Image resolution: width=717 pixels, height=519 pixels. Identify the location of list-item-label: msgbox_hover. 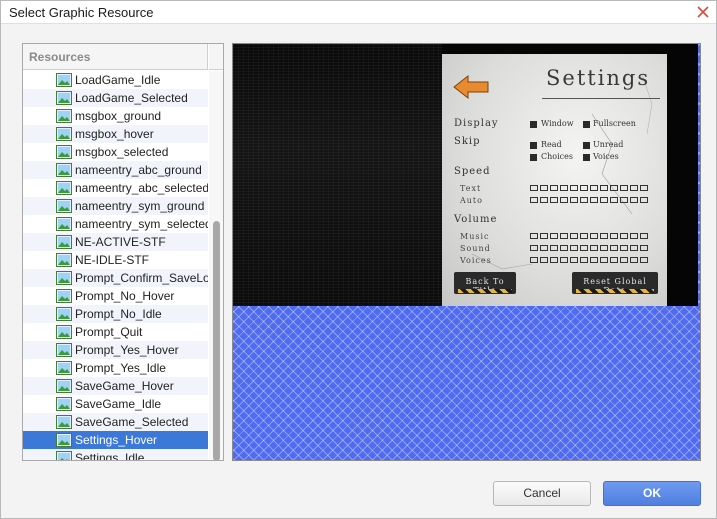
(114, 134).